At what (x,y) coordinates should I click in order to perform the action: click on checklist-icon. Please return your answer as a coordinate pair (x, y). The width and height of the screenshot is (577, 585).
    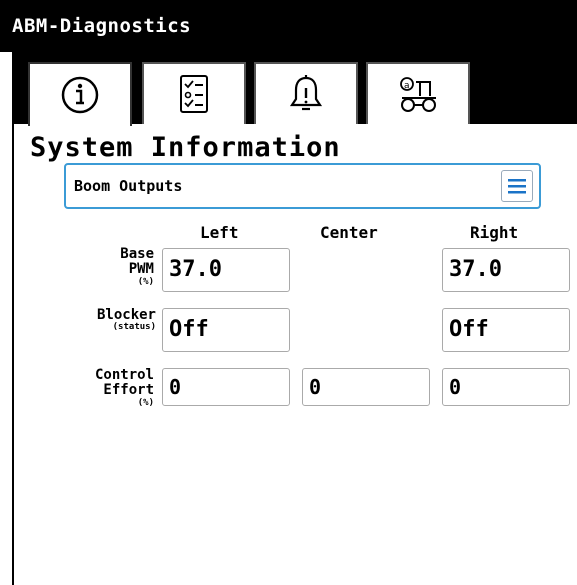
    Looking at the image, I should click on (194, 94).